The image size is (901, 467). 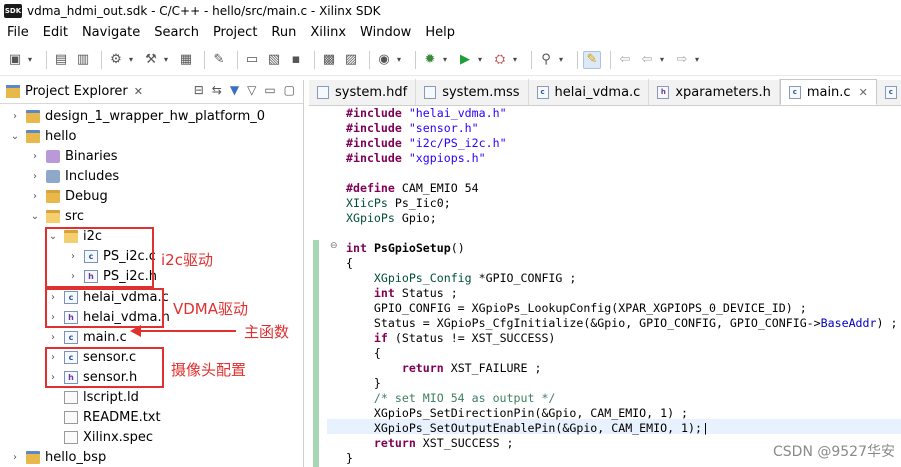 What do you see at coordinates (426, 143) in the screenshot?
I see `code-line: #include "i2c/PS_i2c.h"` at bounding box center [426, 143].